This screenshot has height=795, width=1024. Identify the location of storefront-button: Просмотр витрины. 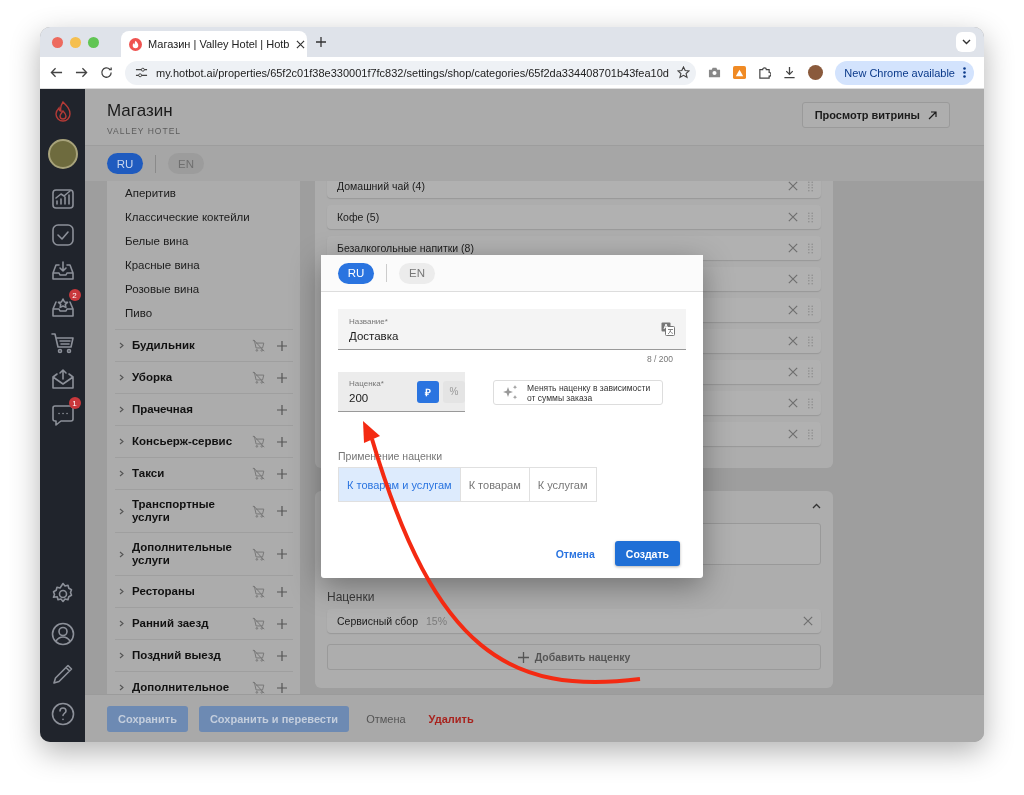
(875, 115).